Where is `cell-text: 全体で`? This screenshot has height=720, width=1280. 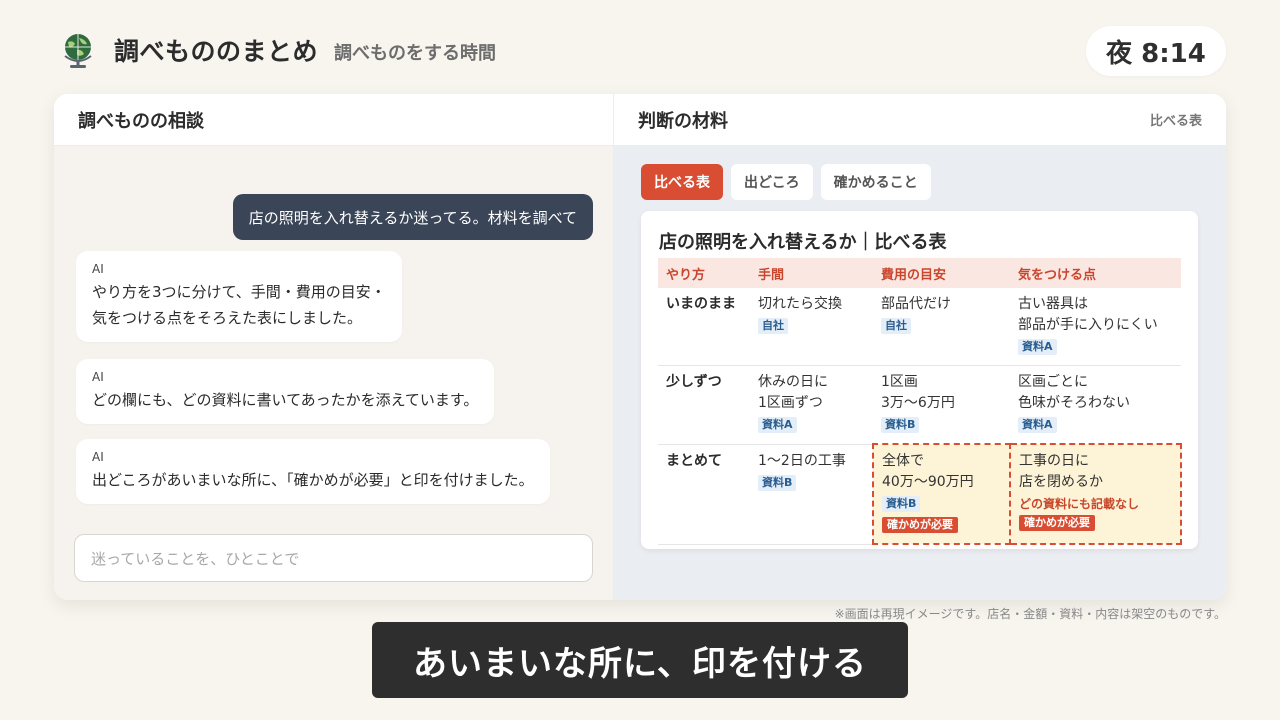
cell-text: 全体で is located at coordinates (903, 461).